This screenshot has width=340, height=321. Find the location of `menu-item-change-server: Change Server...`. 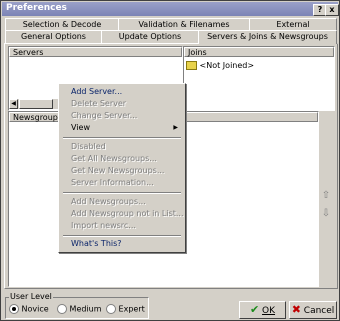

menu-item-change-server: Change Server... is located at coordinates (122, 116).